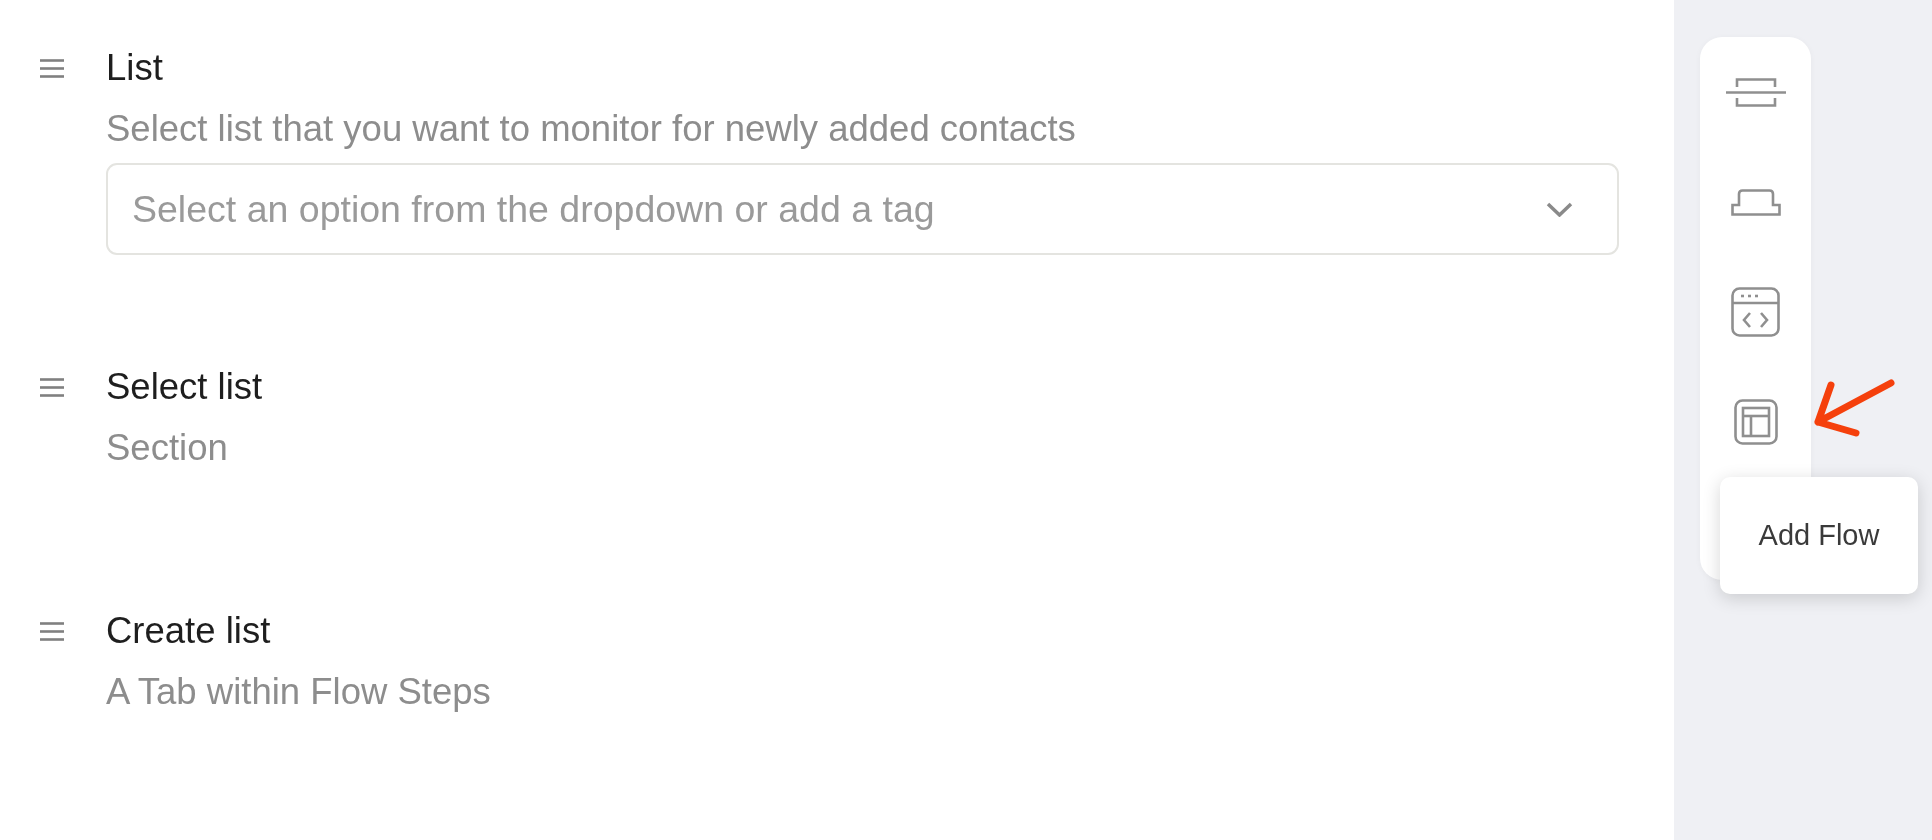 The image size is (1932, 840). Describe the element at coordinates (298, 692) in the screenshot. I see `field-description: A Tab within Flow Steps` at that location.